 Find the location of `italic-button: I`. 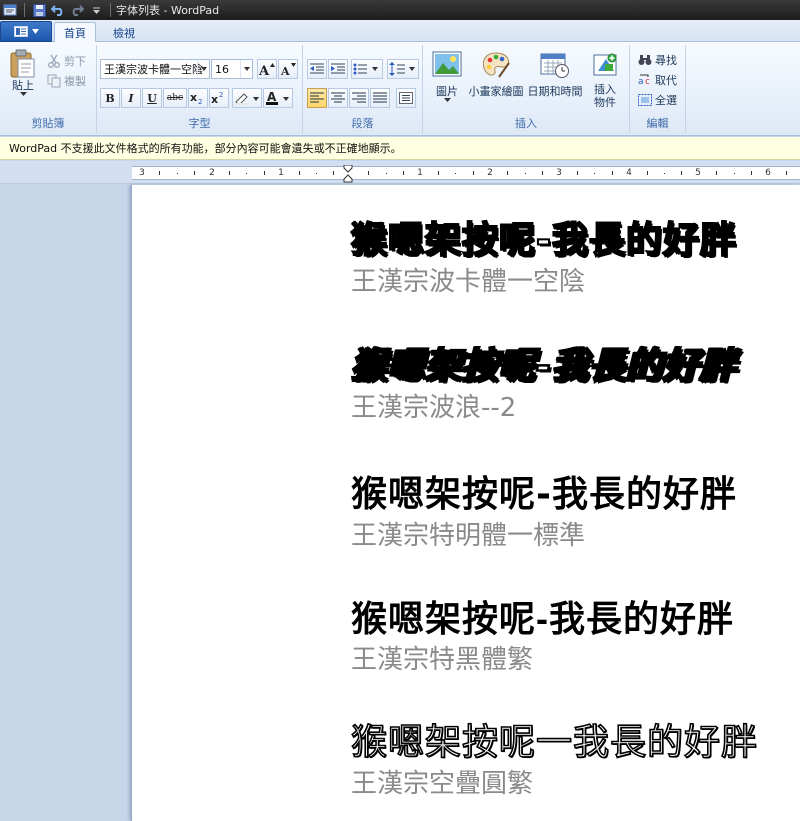

italic-button: I is located at coordinates (131, 98).